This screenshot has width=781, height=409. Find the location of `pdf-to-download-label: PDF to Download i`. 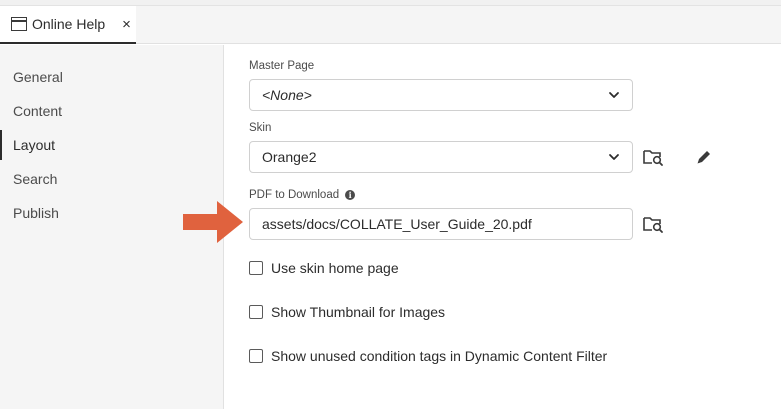

pdf-to-download-label: PDF to Download i is located at coordinates (302, 195).